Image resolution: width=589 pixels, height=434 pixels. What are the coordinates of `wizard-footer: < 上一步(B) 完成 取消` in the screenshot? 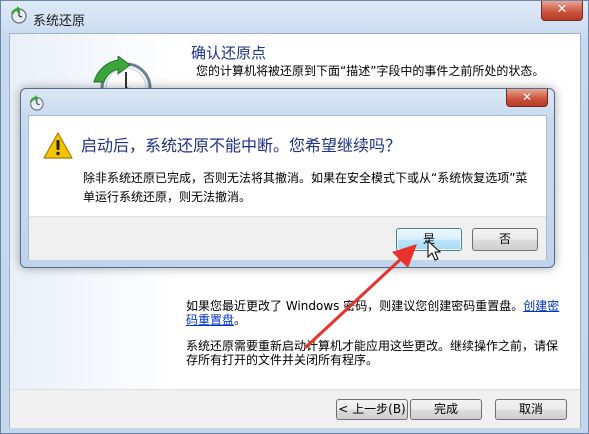 It's located at (295, 408).